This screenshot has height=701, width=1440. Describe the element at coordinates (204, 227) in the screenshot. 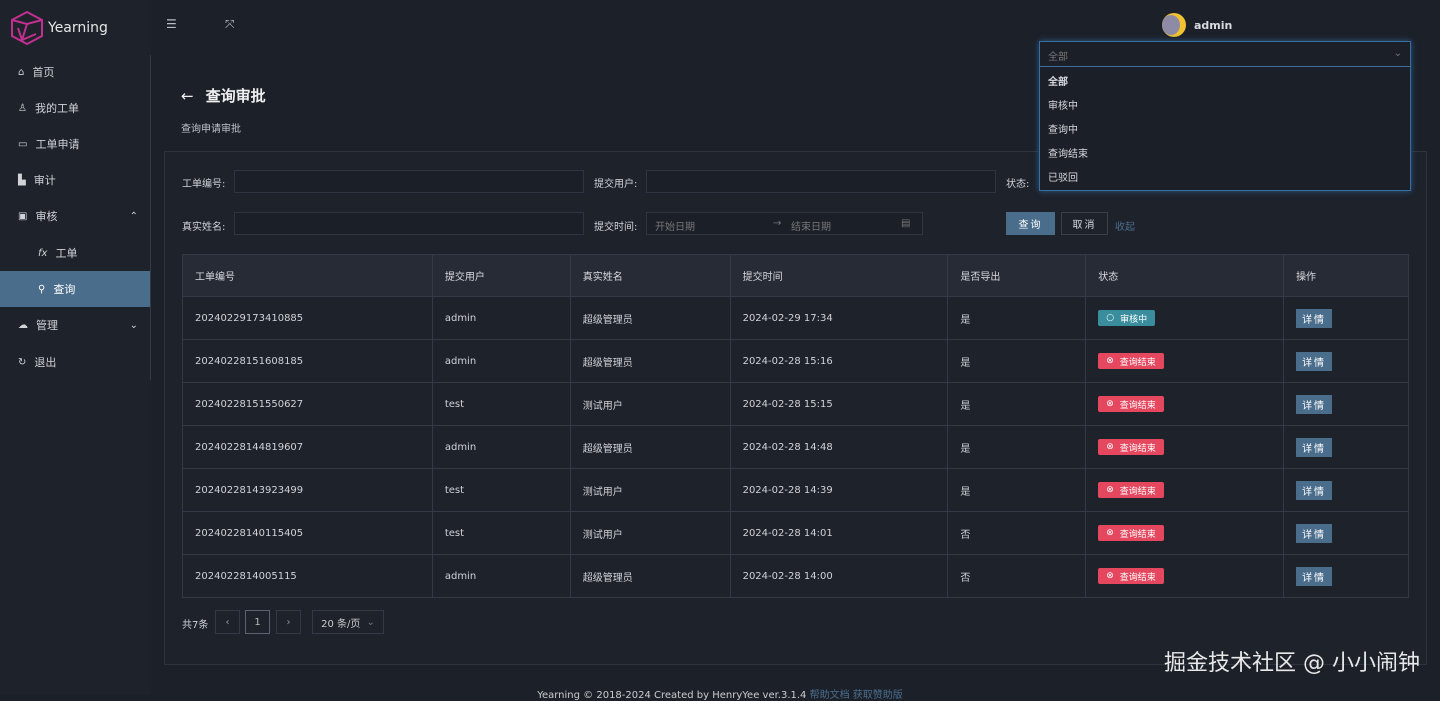

I see `real-name-label: 真实姓名:` at that location.